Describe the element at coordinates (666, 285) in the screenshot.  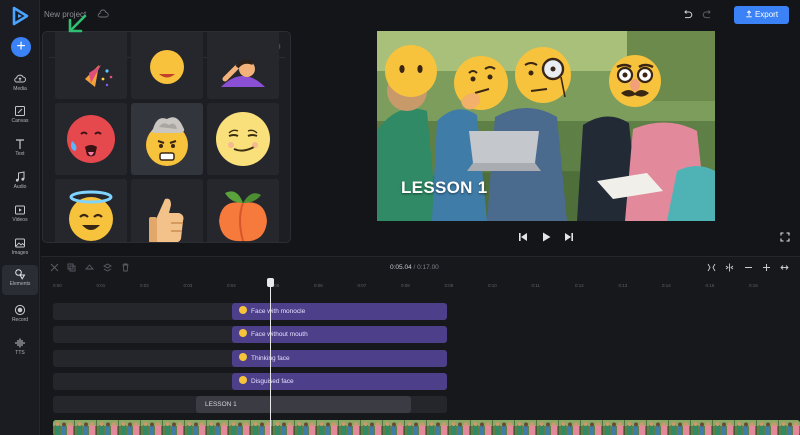
I see `ruler-tick: 0:14` at that location.